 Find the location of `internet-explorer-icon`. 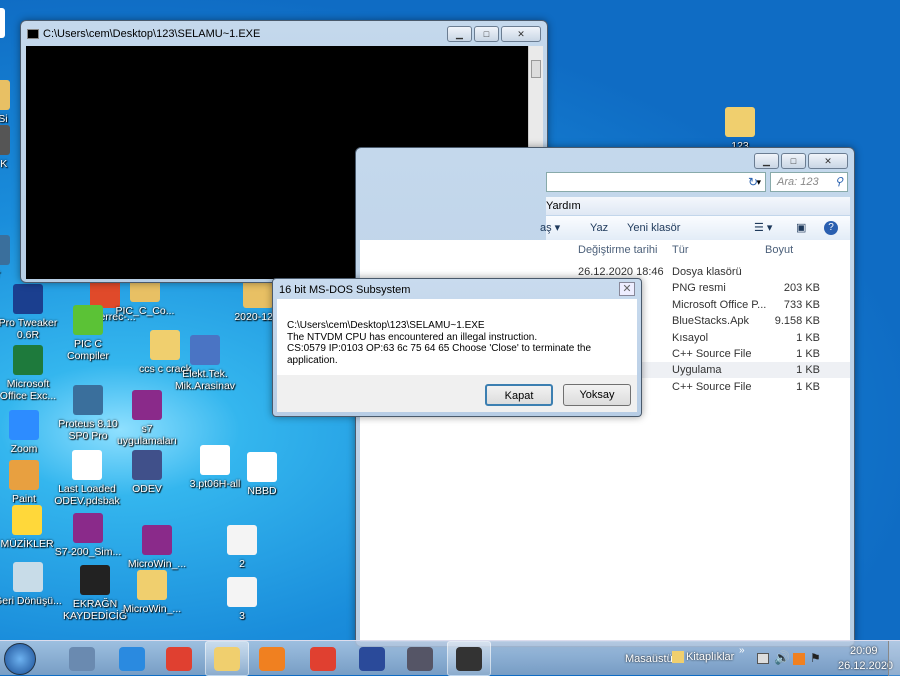

internet-explorer-icon is located at coordinates (132, 658).